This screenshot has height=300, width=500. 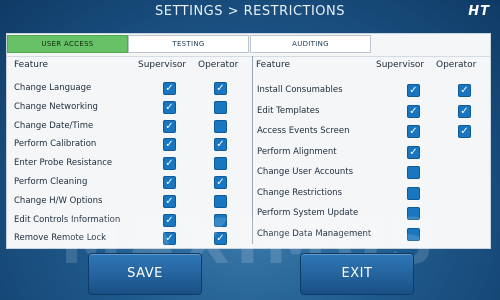 I want to click on left-row-label: Change H/W Options, so click(x=58, y=200).